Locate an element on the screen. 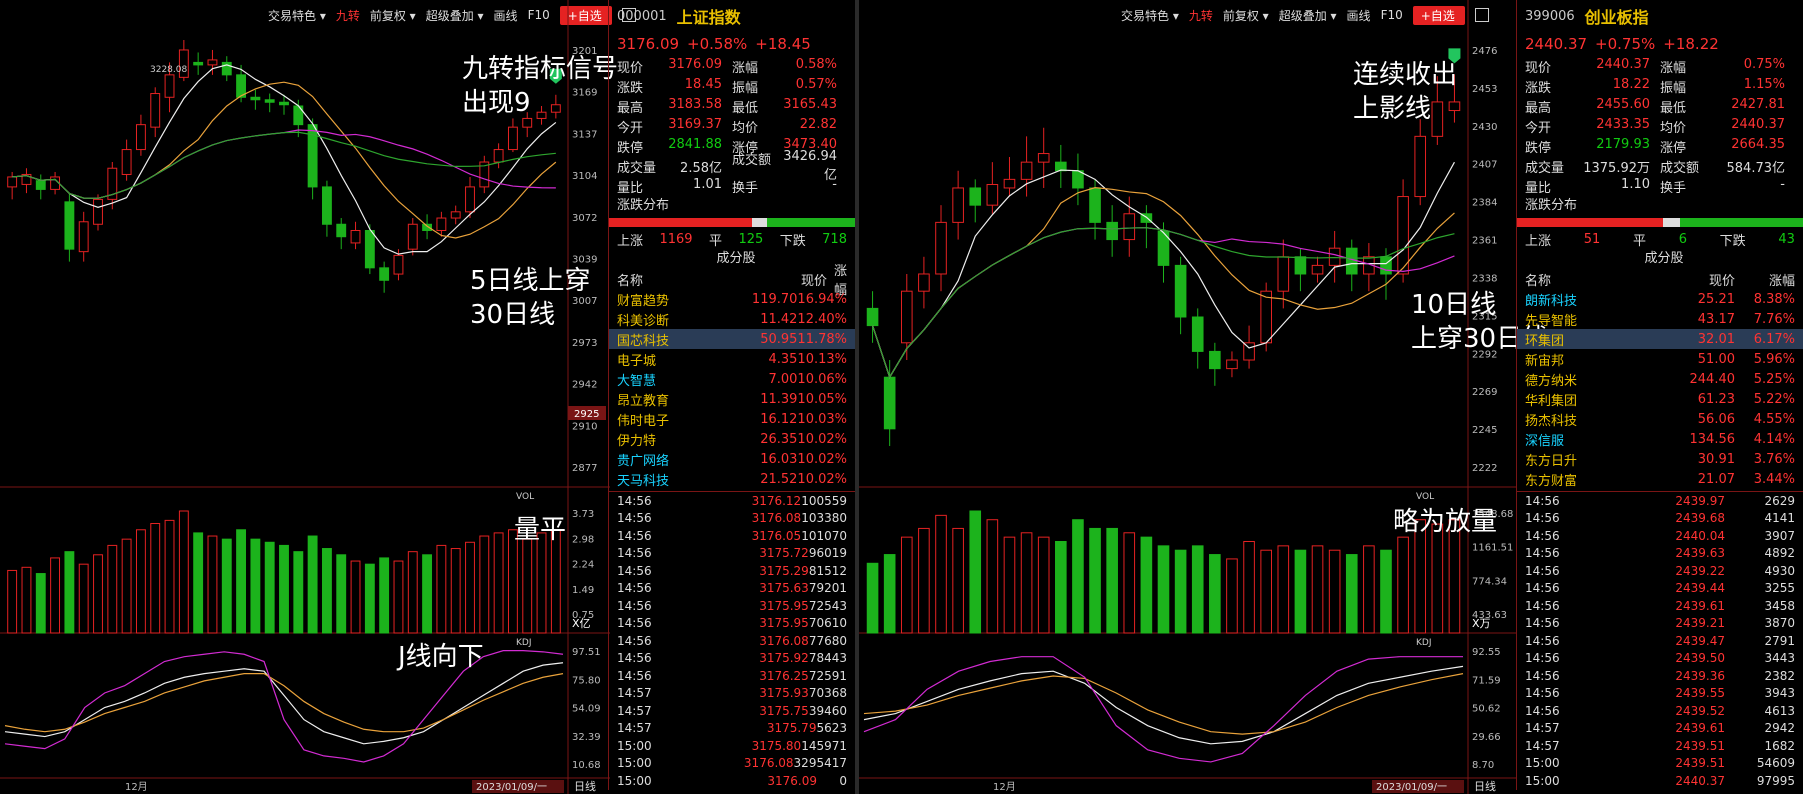 The width and height of the screenshot is (1803, 794). stock-row: 伊力特 26.35 10.02% is located at coordinates (732, 439).